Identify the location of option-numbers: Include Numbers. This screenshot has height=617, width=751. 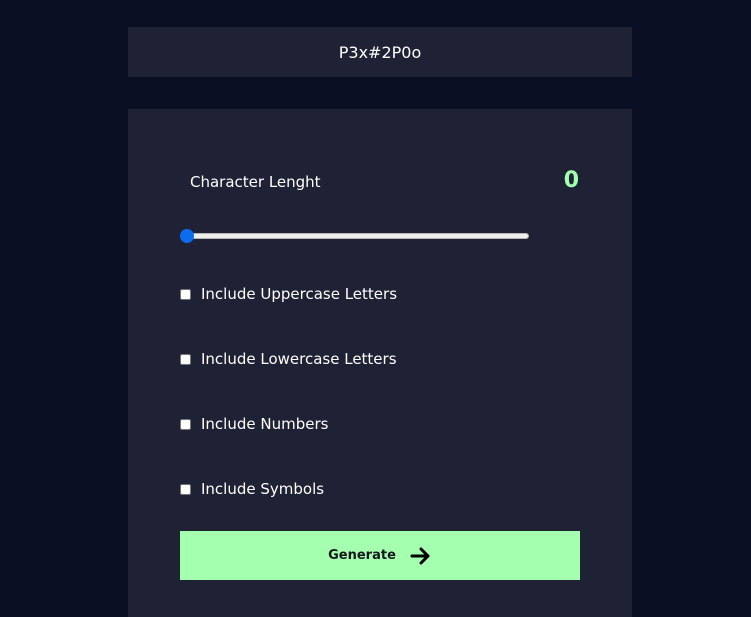
(254, 424).